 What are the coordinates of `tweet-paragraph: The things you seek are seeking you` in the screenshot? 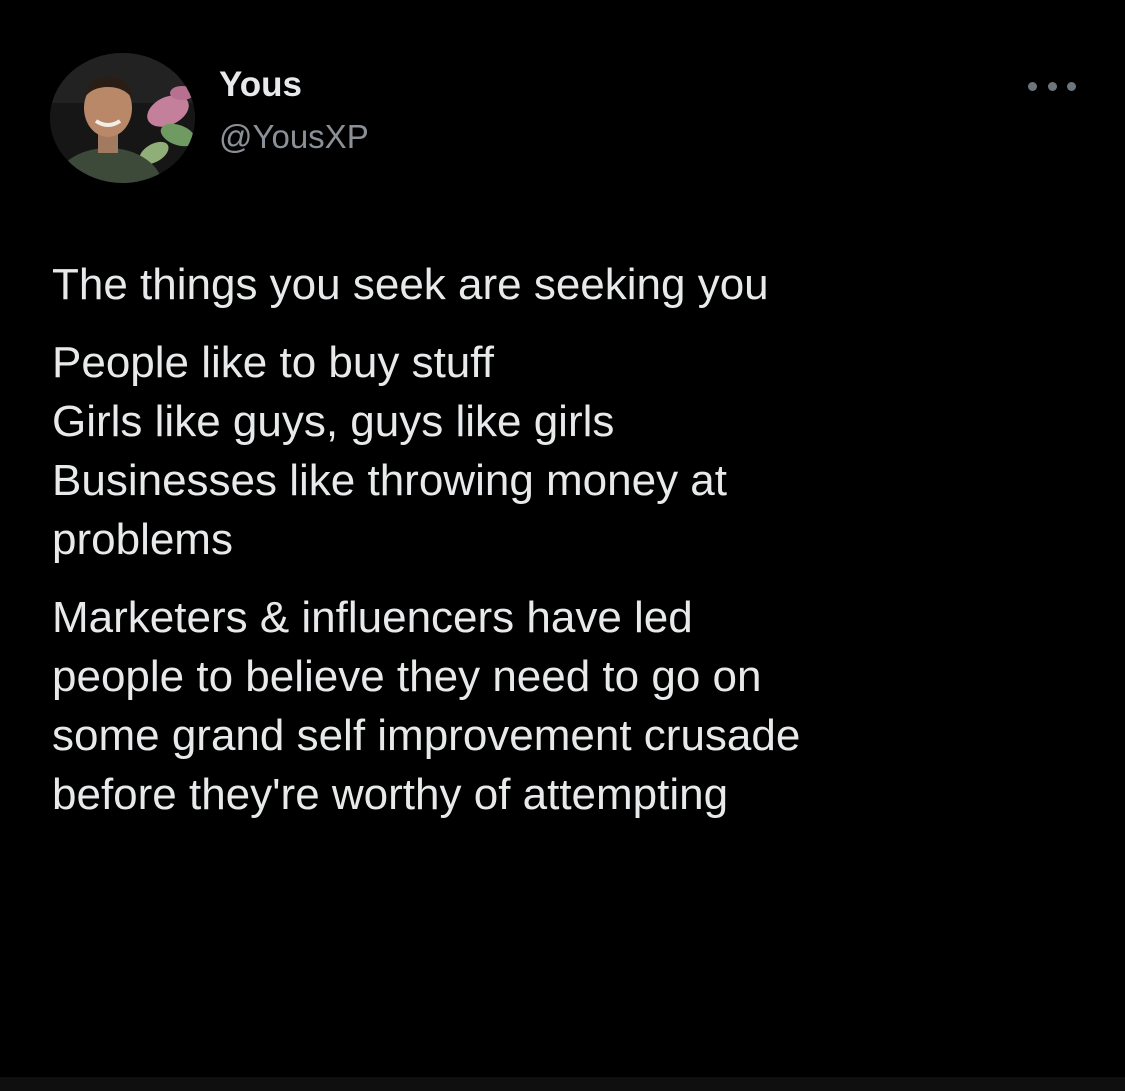 It's located at (567, 284).